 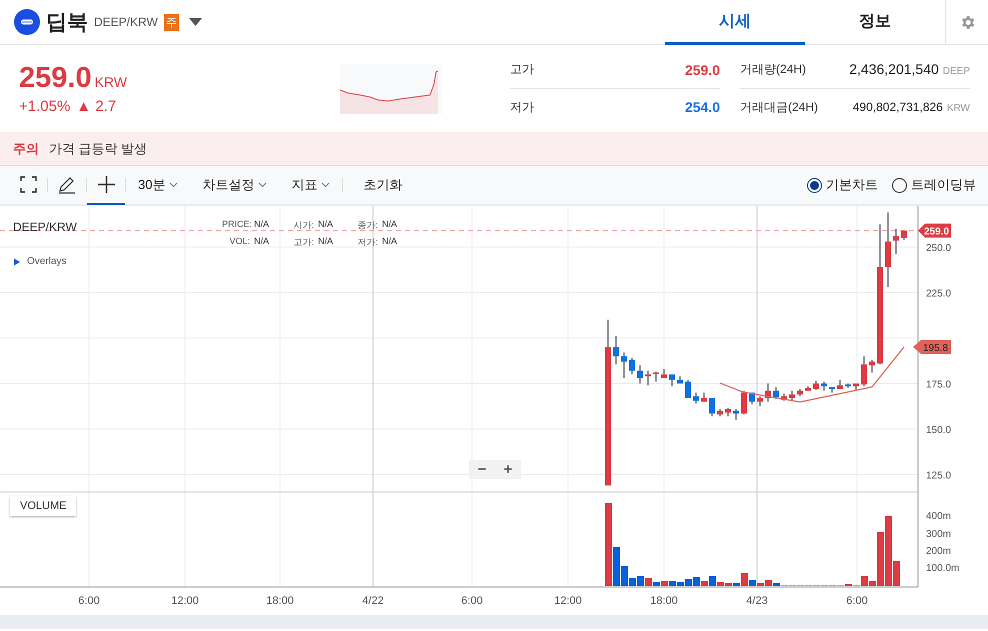 What do you see at coordinates (17, 262) in the screenshot?
I see `triangle-icon` at bounding box center [17, 262].